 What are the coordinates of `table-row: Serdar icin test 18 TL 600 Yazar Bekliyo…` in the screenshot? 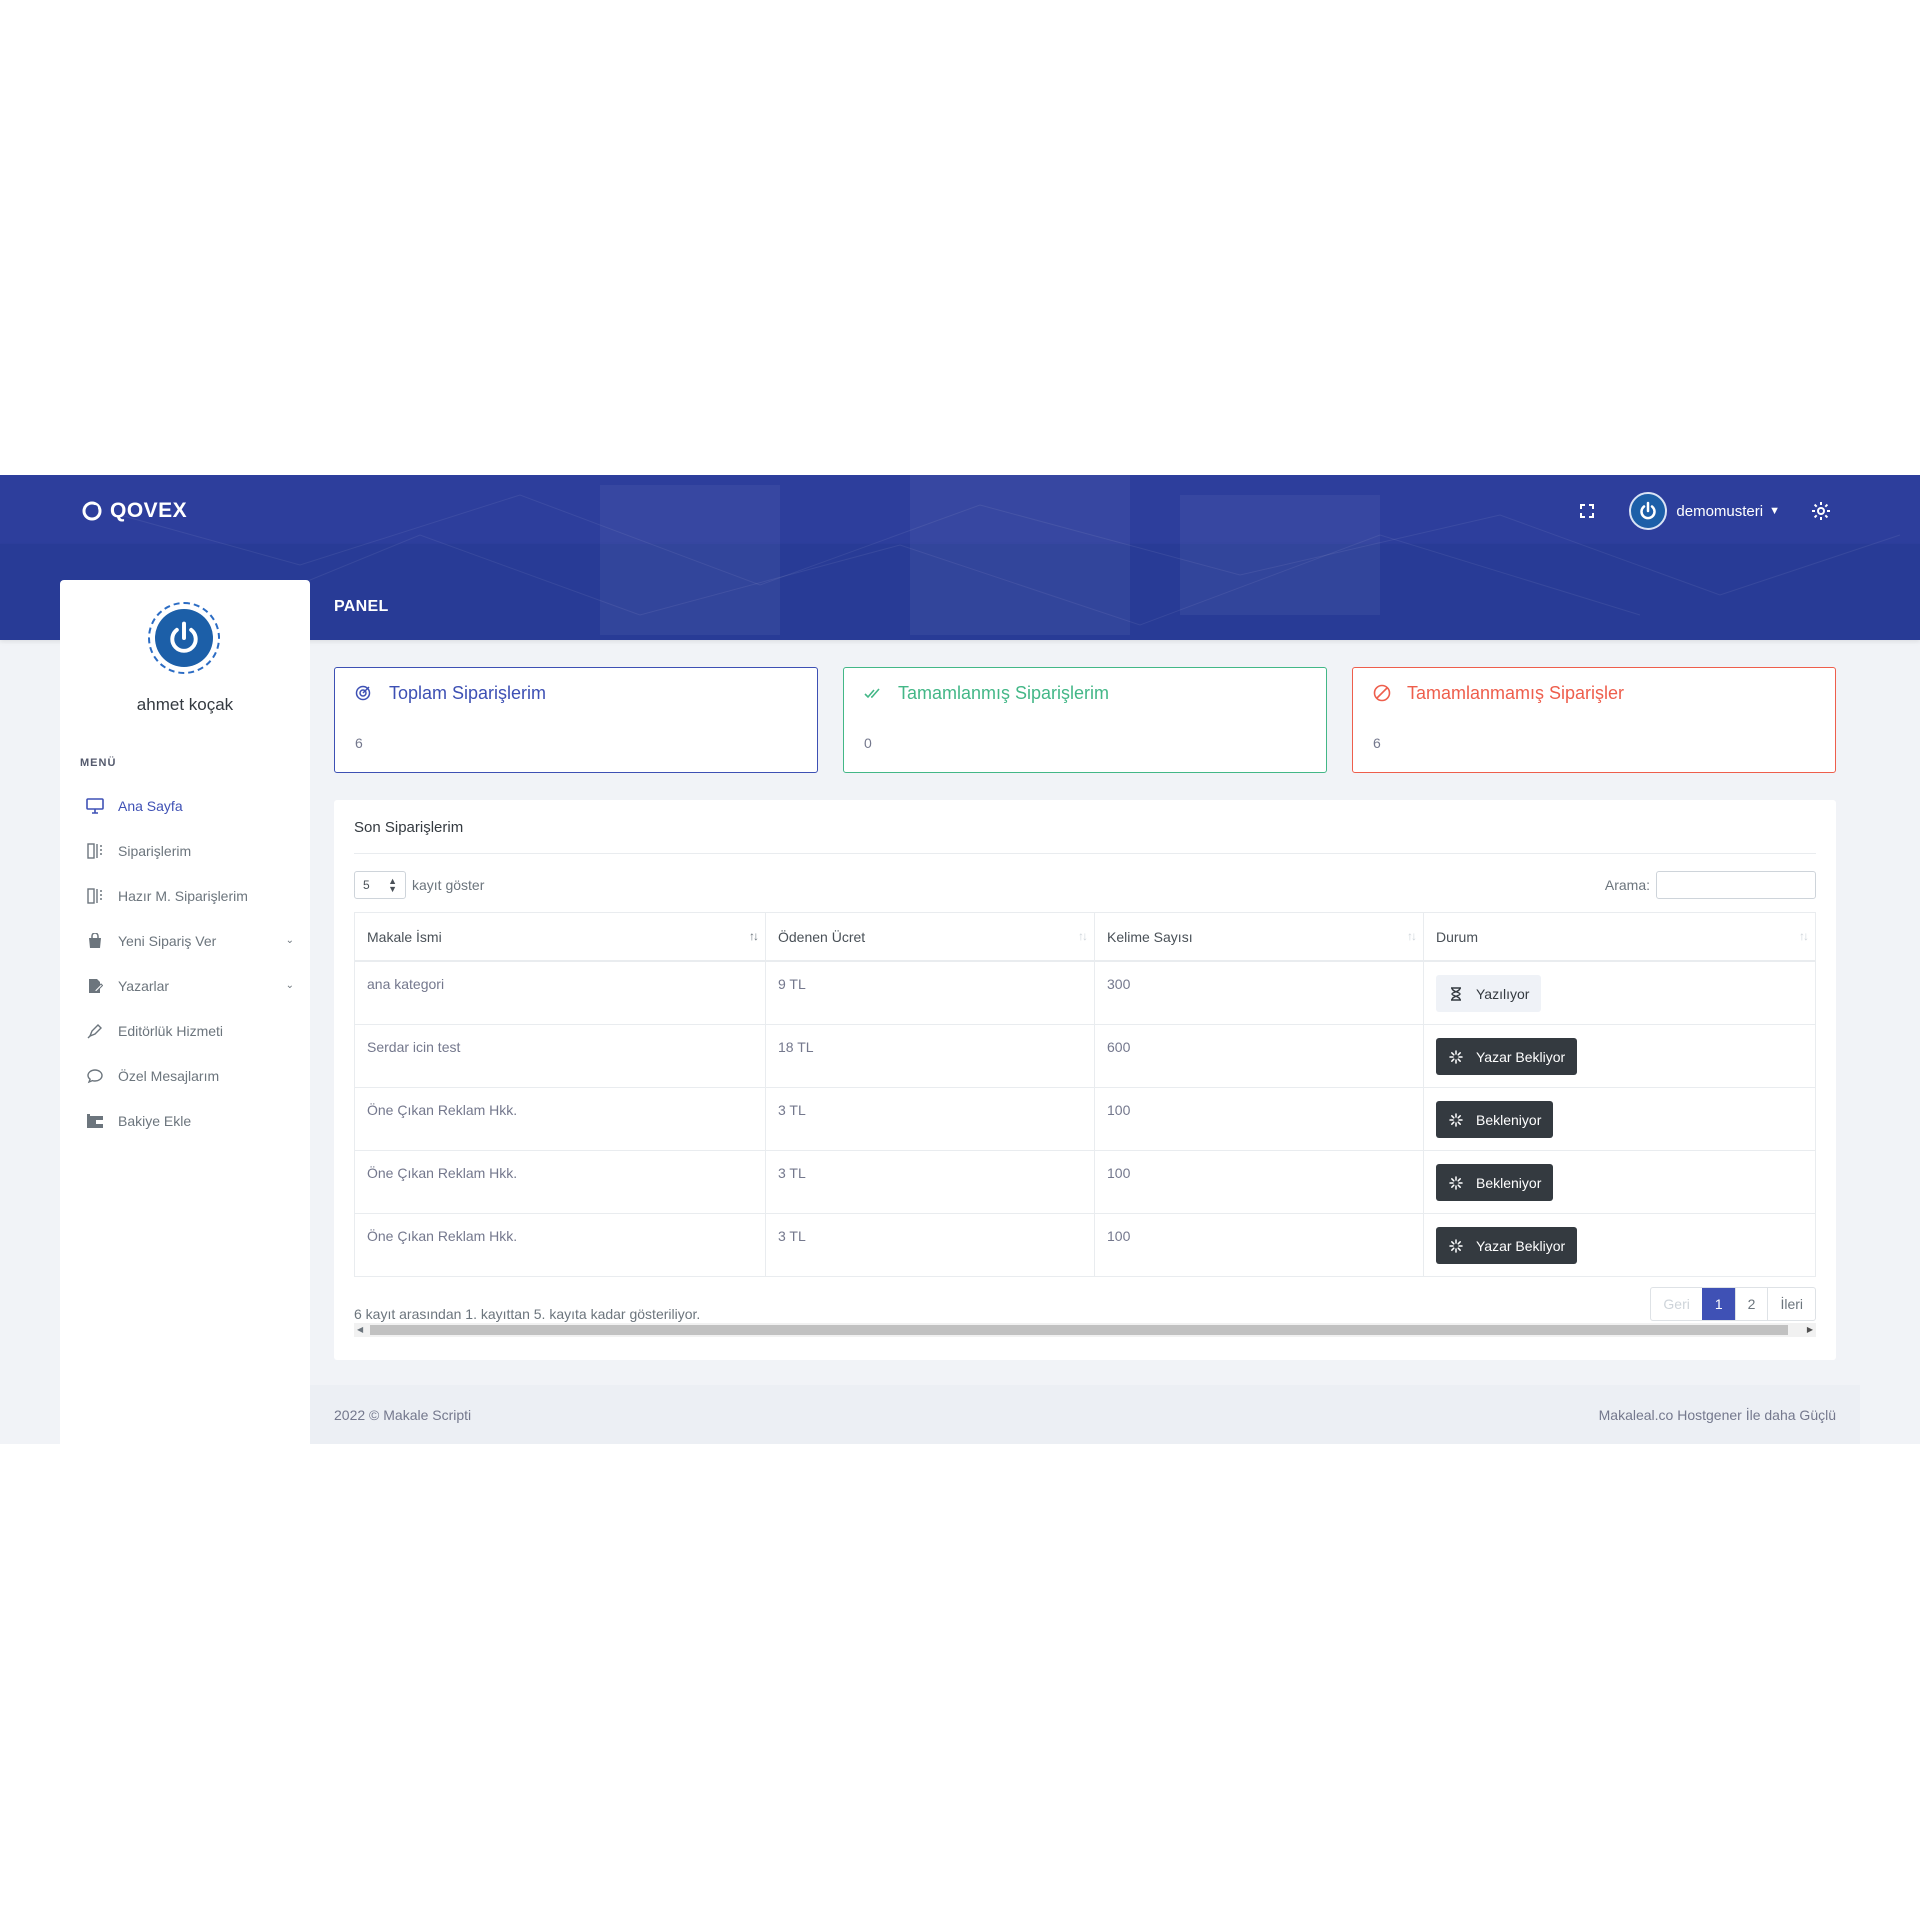 It's located at (1085, 1056).